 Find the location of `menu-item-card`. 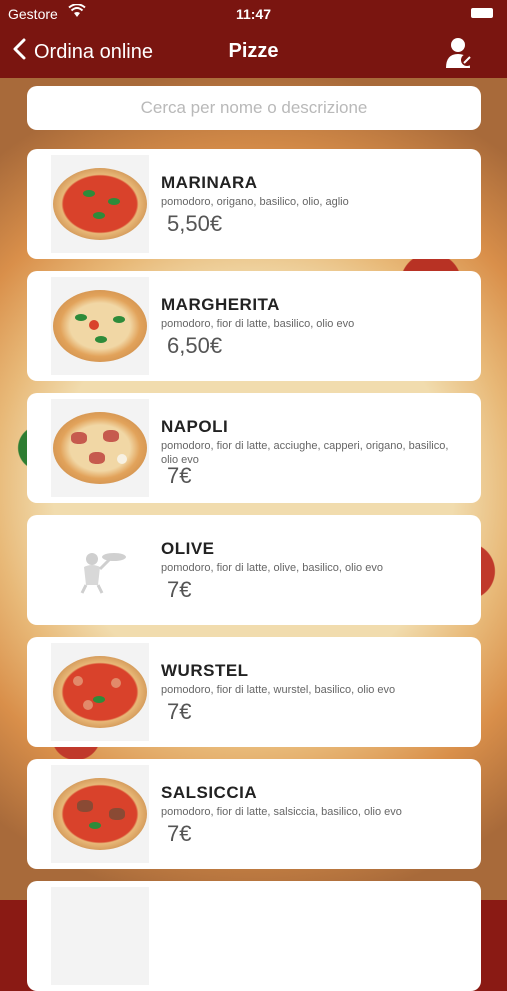

menu-item-card is located at coordinates (254, 936).